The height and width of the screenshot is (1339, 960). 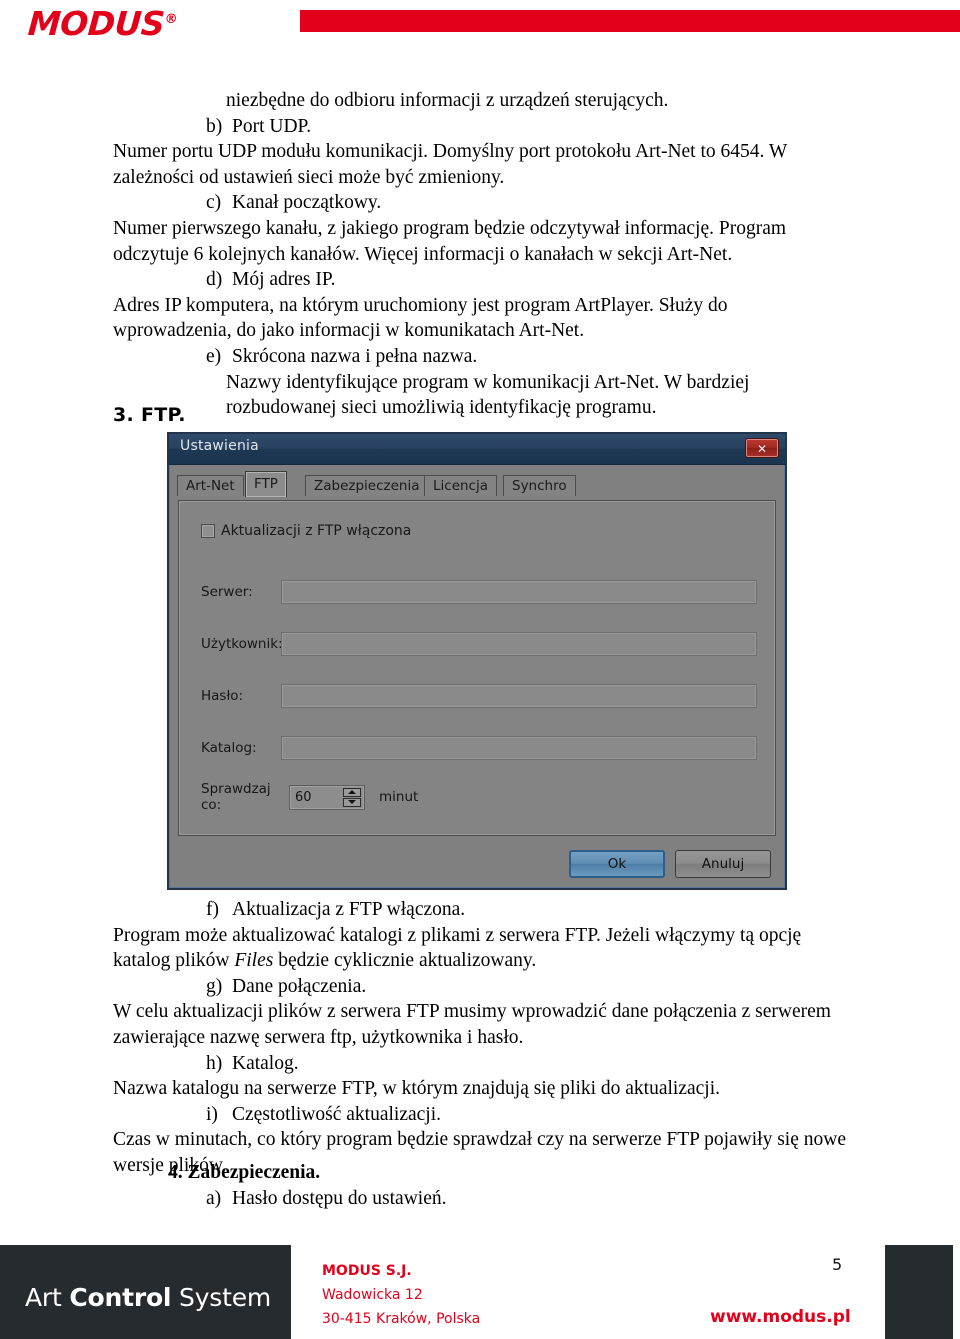 What do you see at coordinates (349, 909) in the screenshot?
I see `list-text-f: Aktualizacja z FTP włączona.` at bounding box center [349, 909].